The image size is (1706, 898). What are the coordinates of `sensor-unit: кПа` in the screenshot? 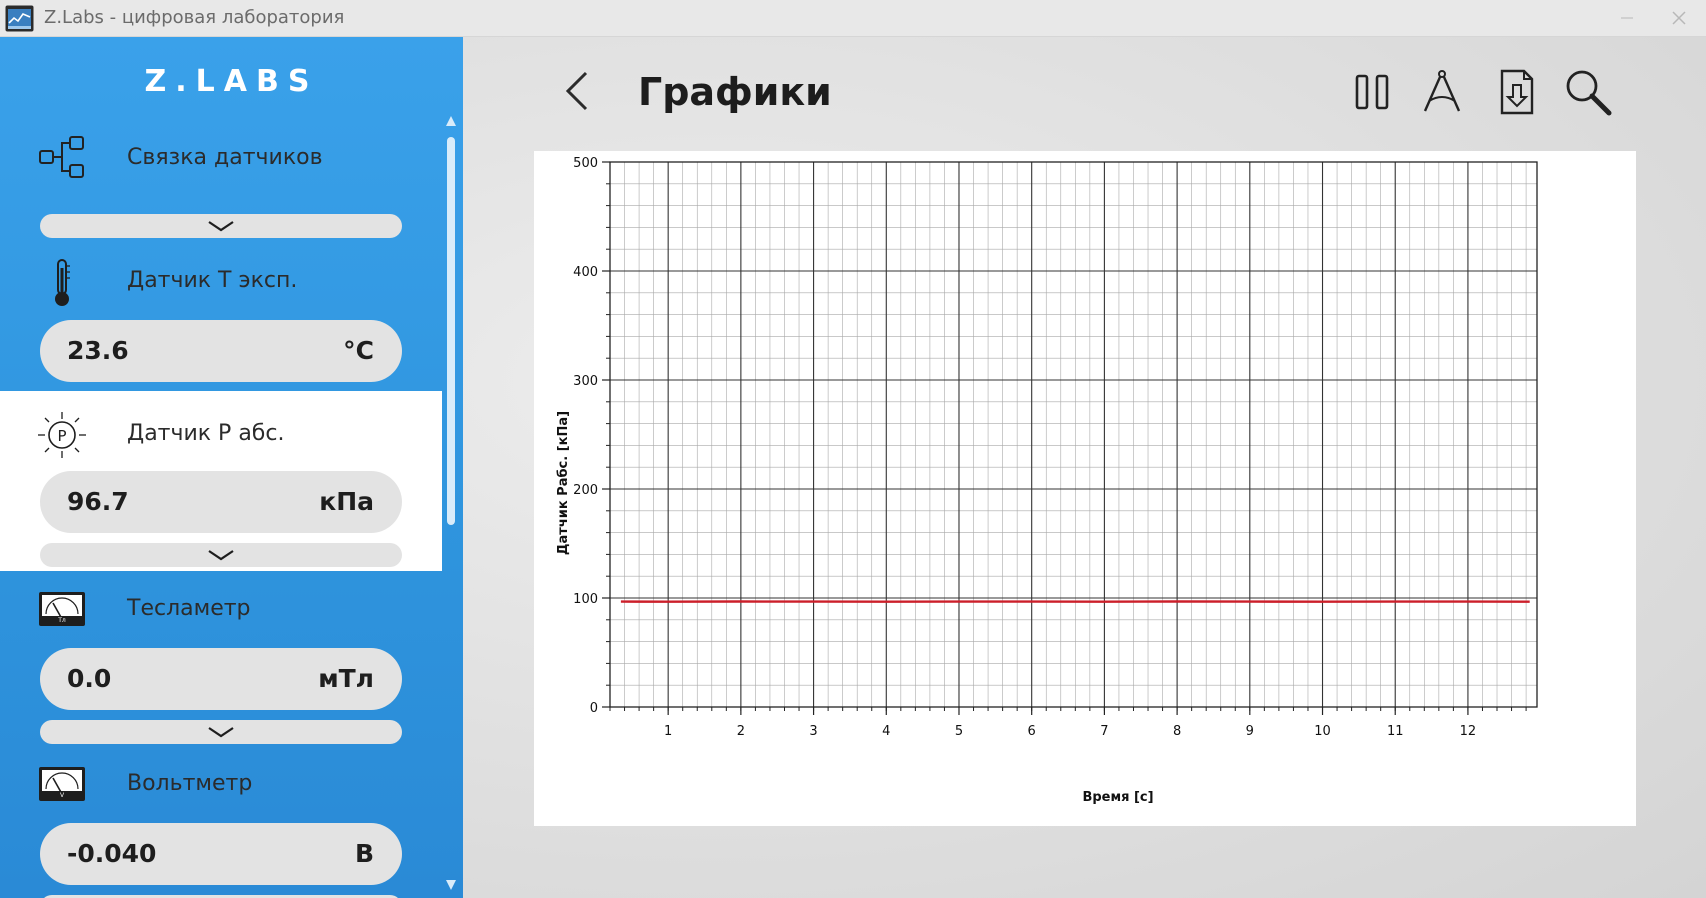 It's located at (346, 501).